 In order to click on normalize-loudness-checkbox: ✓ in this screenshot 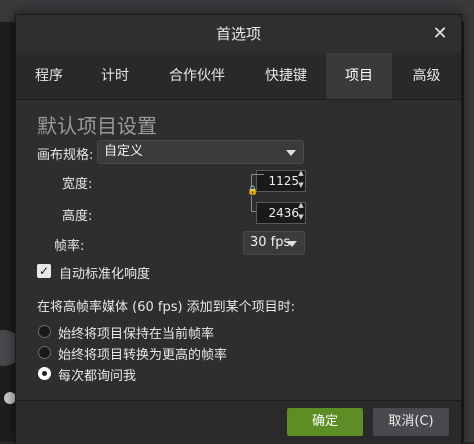, I will do `click(44, 271)`.